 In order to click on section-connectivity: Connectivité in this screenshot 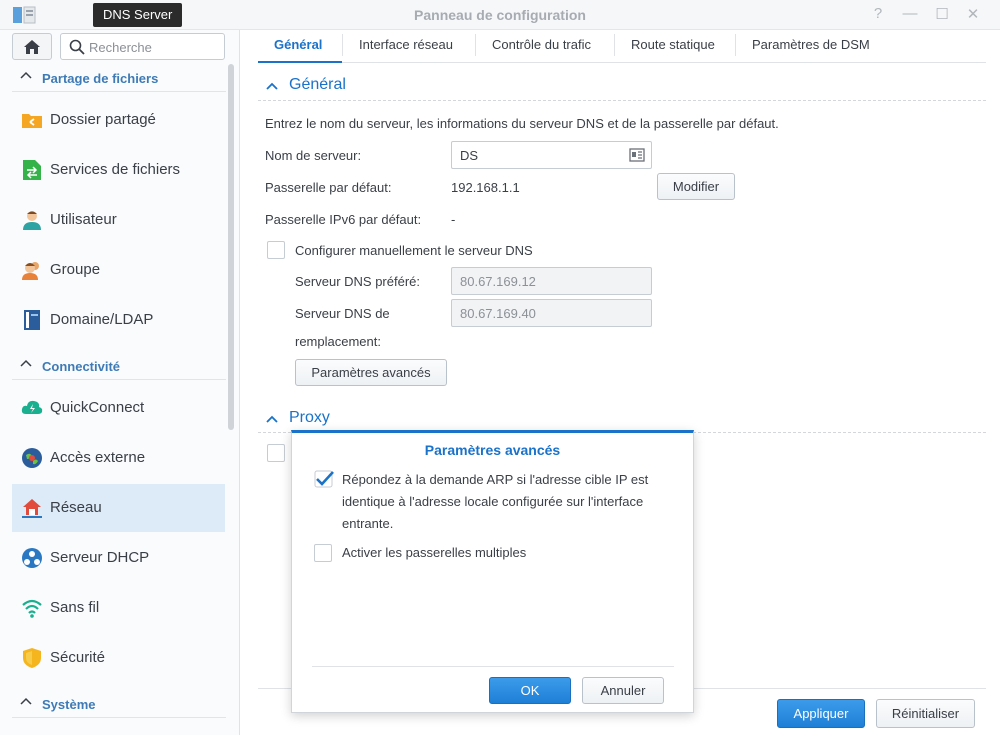, I will do `click(119, 366)`.